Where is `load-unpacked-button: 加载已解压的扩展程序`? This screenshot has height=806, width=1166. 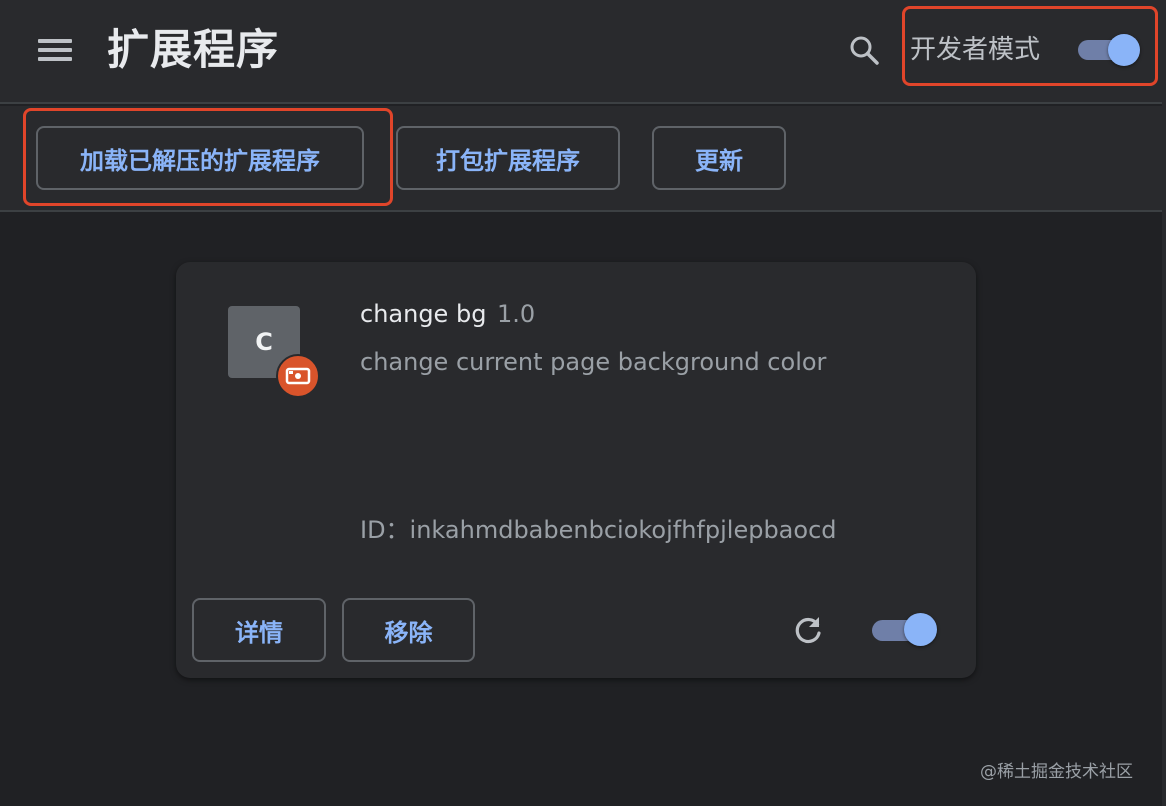 load-unpacked-button: 加载已解压的扩展程序 is located at coordinates (200, 158).